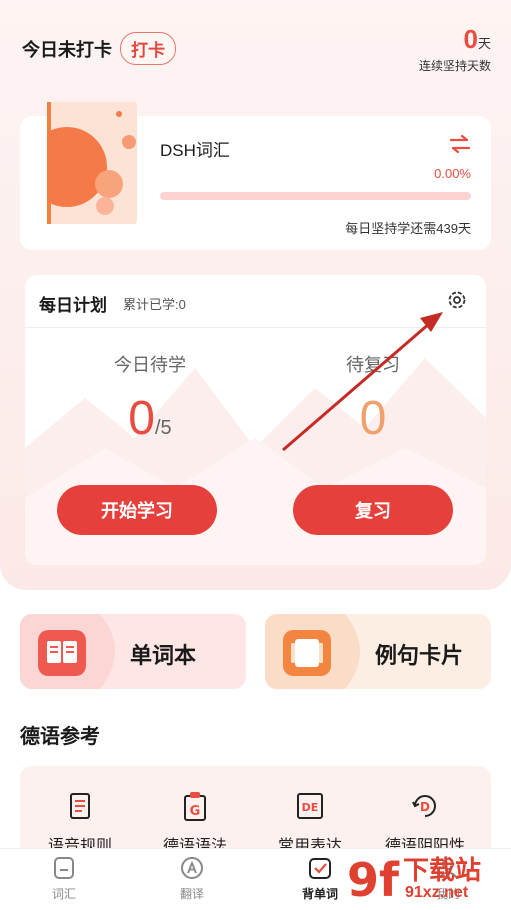  I want to click on streak-label: 连续坚持天数, so click(454, 66).